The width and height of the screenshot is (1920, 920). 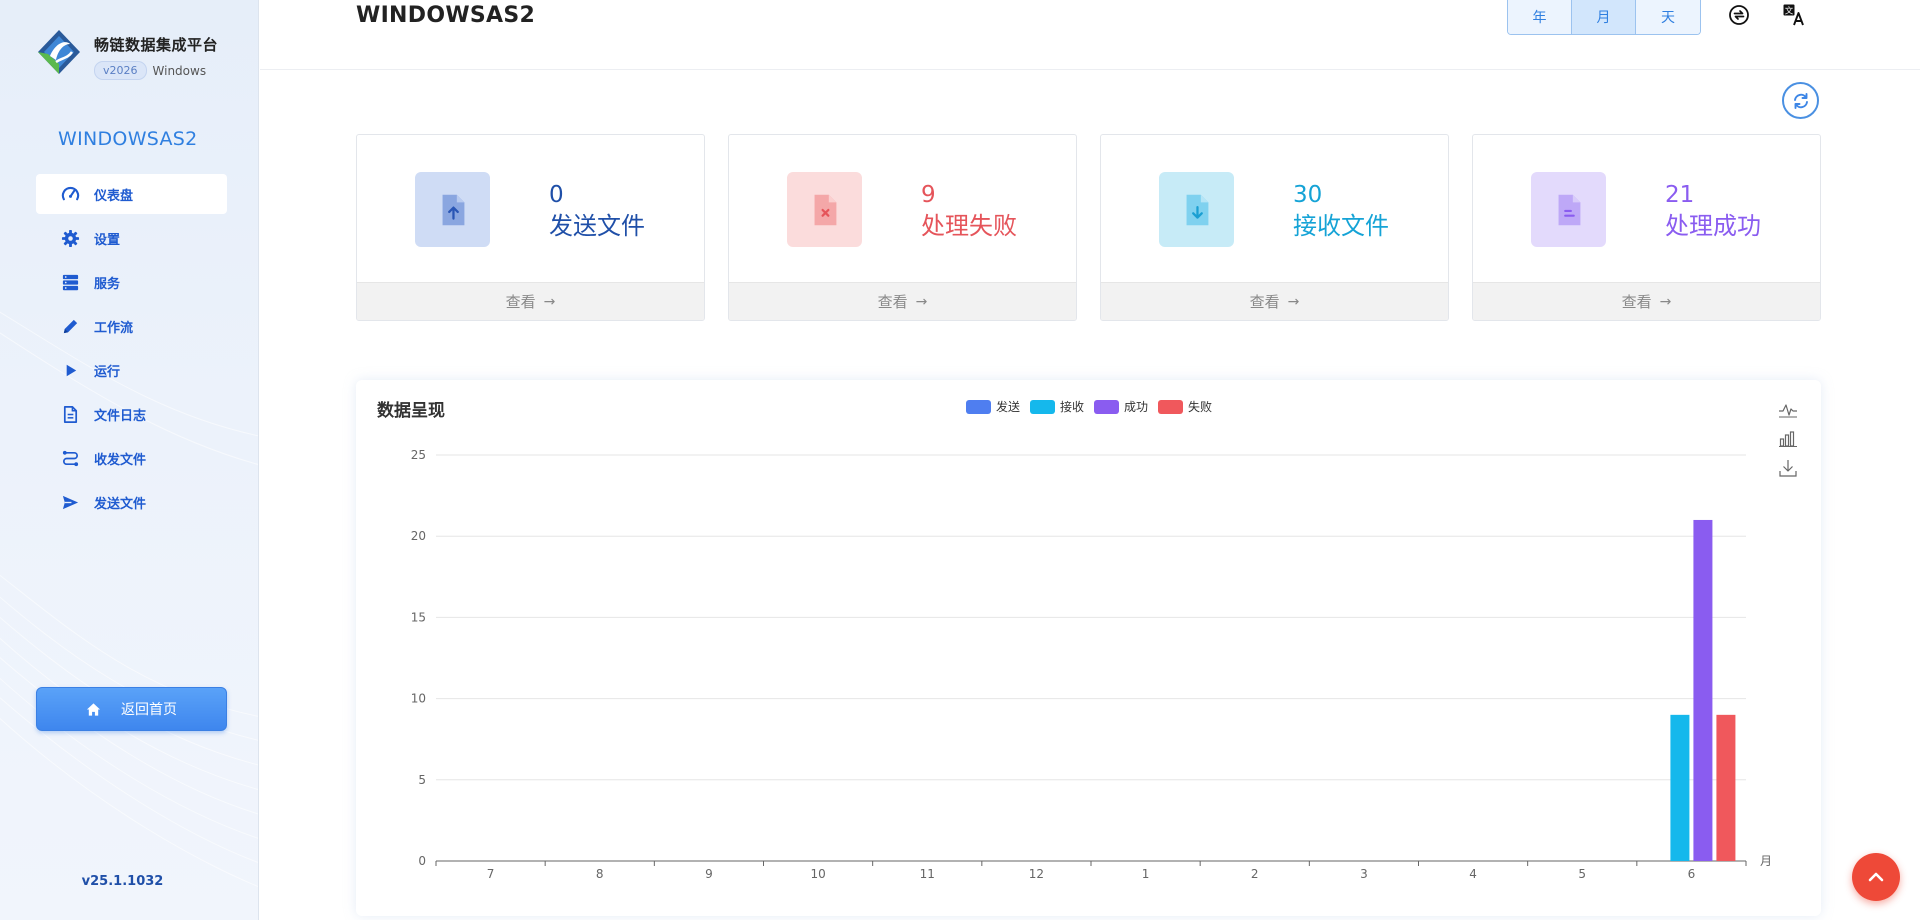 I want to click on sidebar-item-dashboard: 仪表盘, so click(x=131, y=194).